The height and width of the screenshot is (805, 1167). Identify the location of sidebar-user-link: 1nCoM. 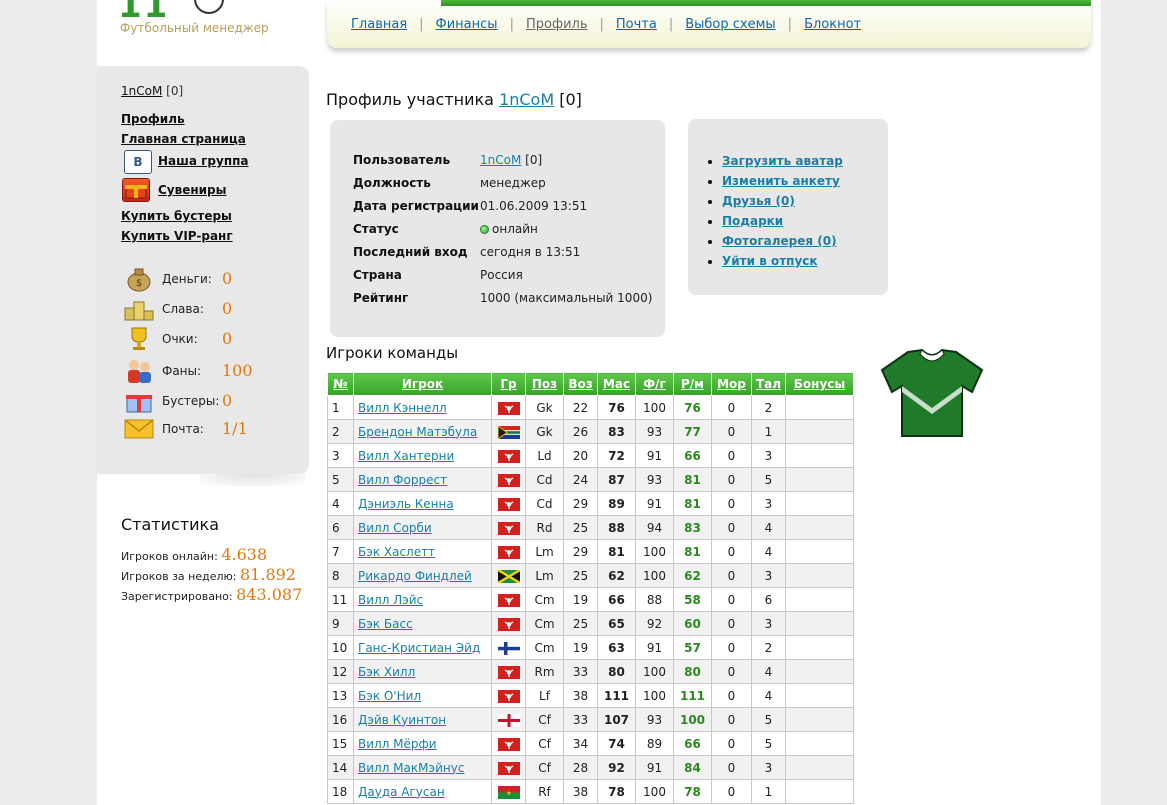
(141, 91).